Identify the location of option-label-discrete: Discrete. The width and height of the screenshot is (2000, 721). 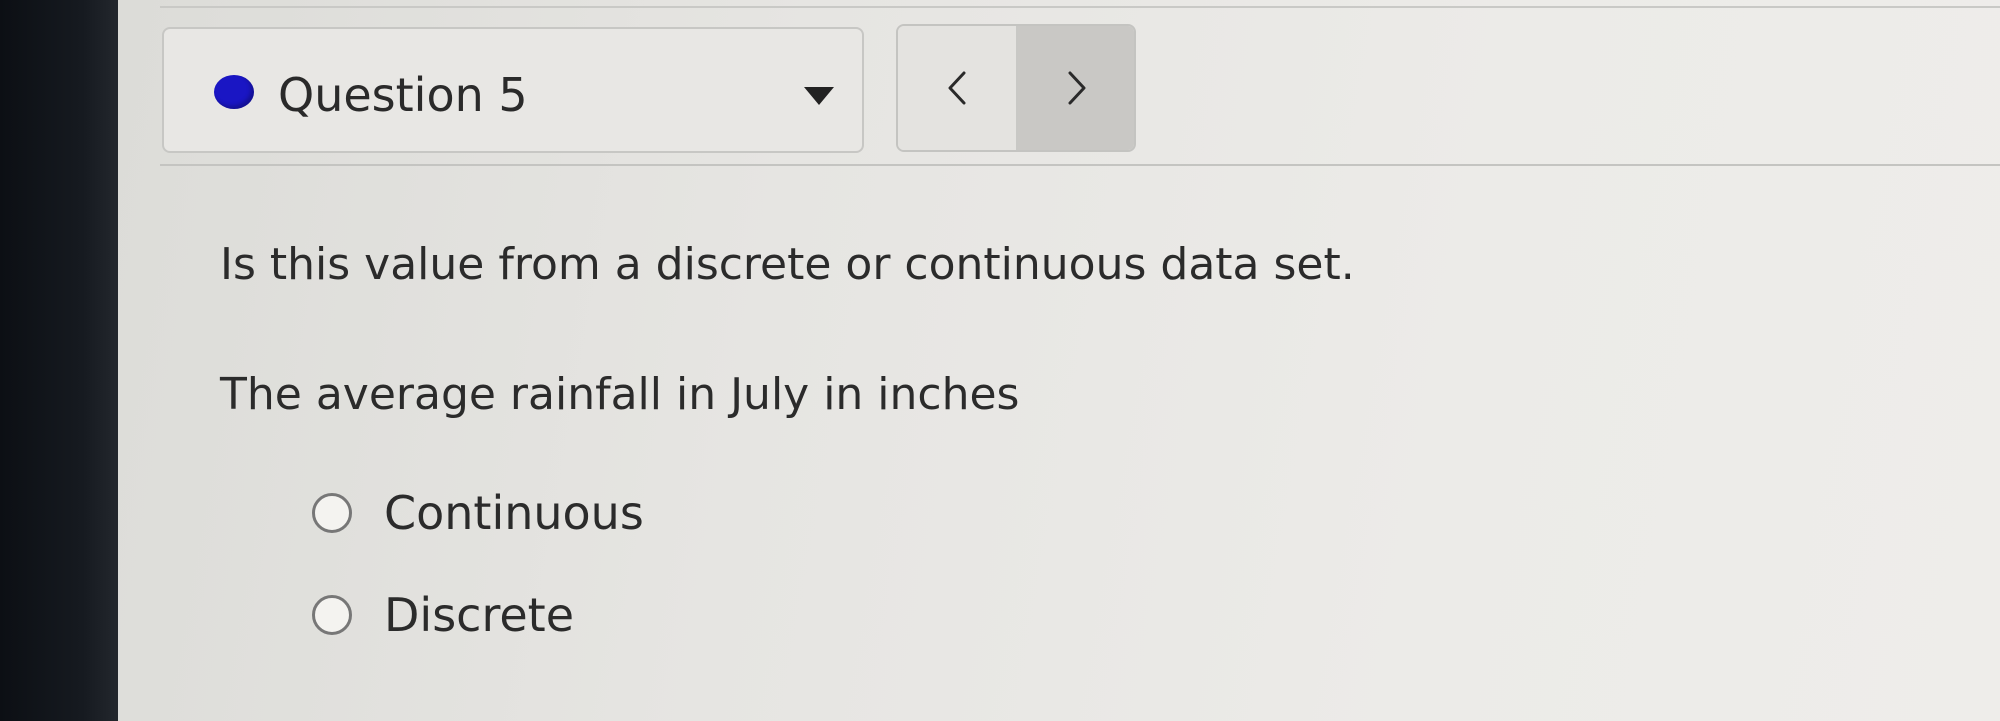
(479, 615).